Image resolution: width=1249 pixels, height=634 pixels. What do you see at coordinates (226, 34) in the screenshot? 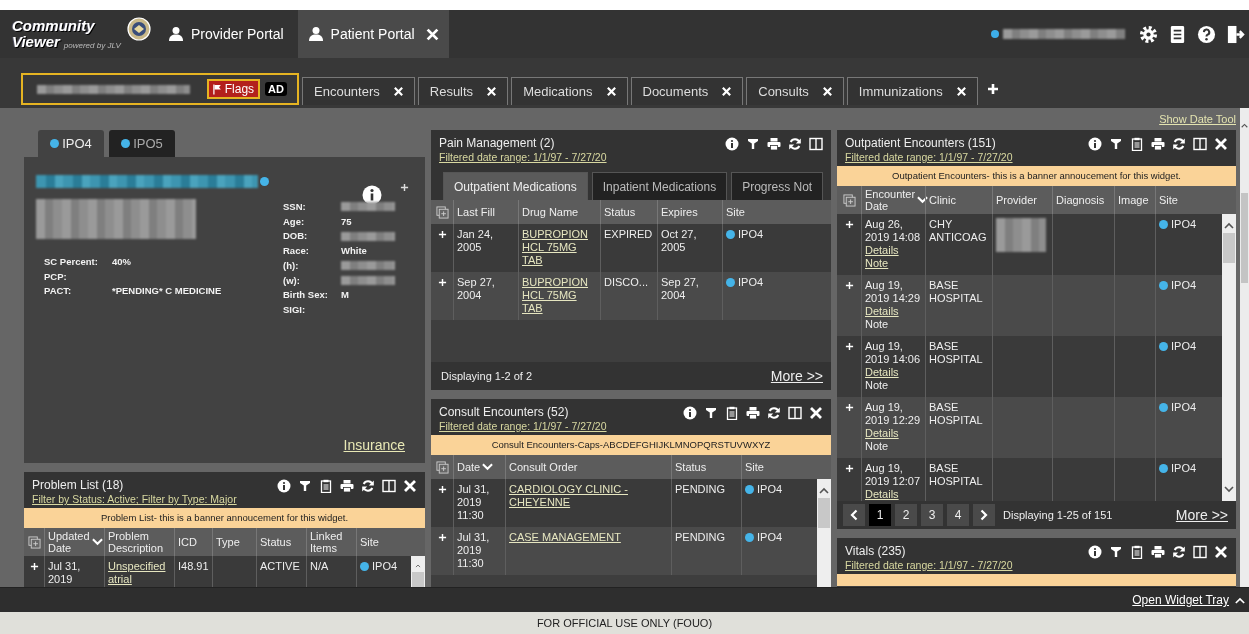
I see `portal-tab: Provider Portal` at bounding box center [226, 34].